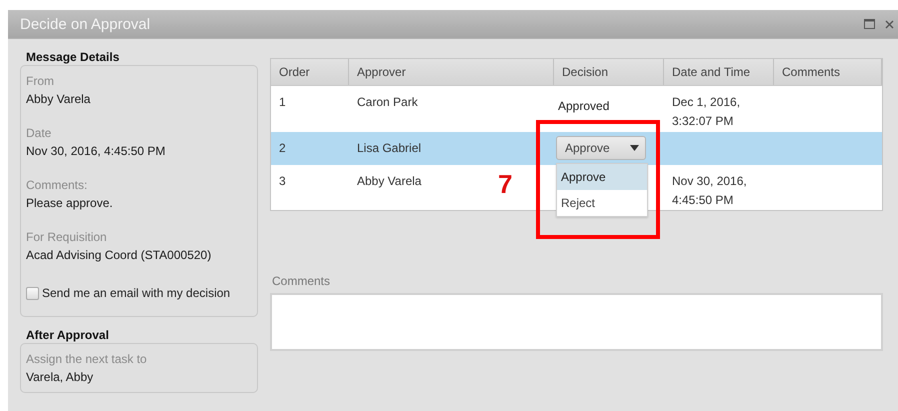 The width and height of the screenshot is (898, 411). Describe the element at coordinates (72, 57) in the screenshot. I see `section-heading: Message Details` at that location.